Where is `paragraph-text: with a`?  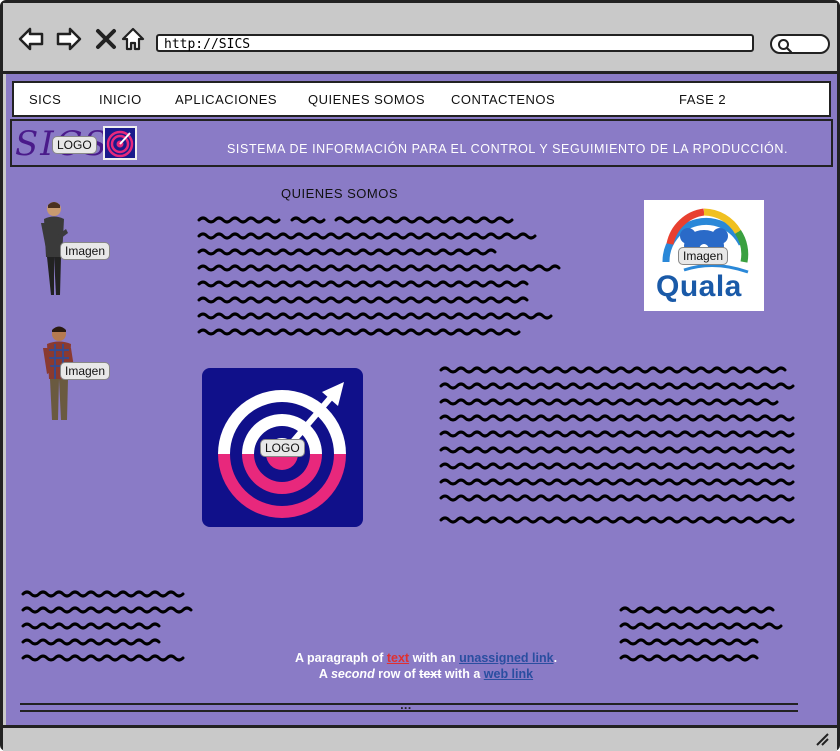
paragraph-text: with a is located at coordinates (462, 674).